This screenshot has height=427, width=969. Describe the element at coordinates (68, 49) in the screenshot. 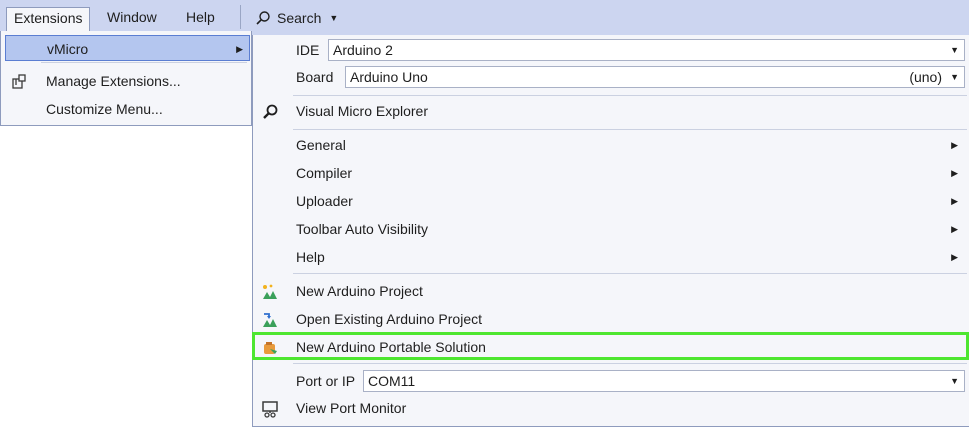

I see `menu-item-label: vMicro` at that location.